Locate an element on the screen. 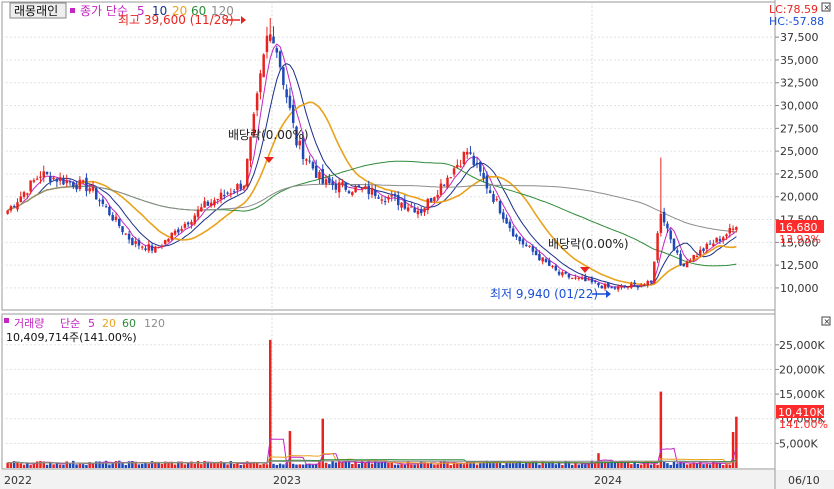 The image size is (834, 489). price-tick-label: 12,500 is located at coordinates (799, 265).